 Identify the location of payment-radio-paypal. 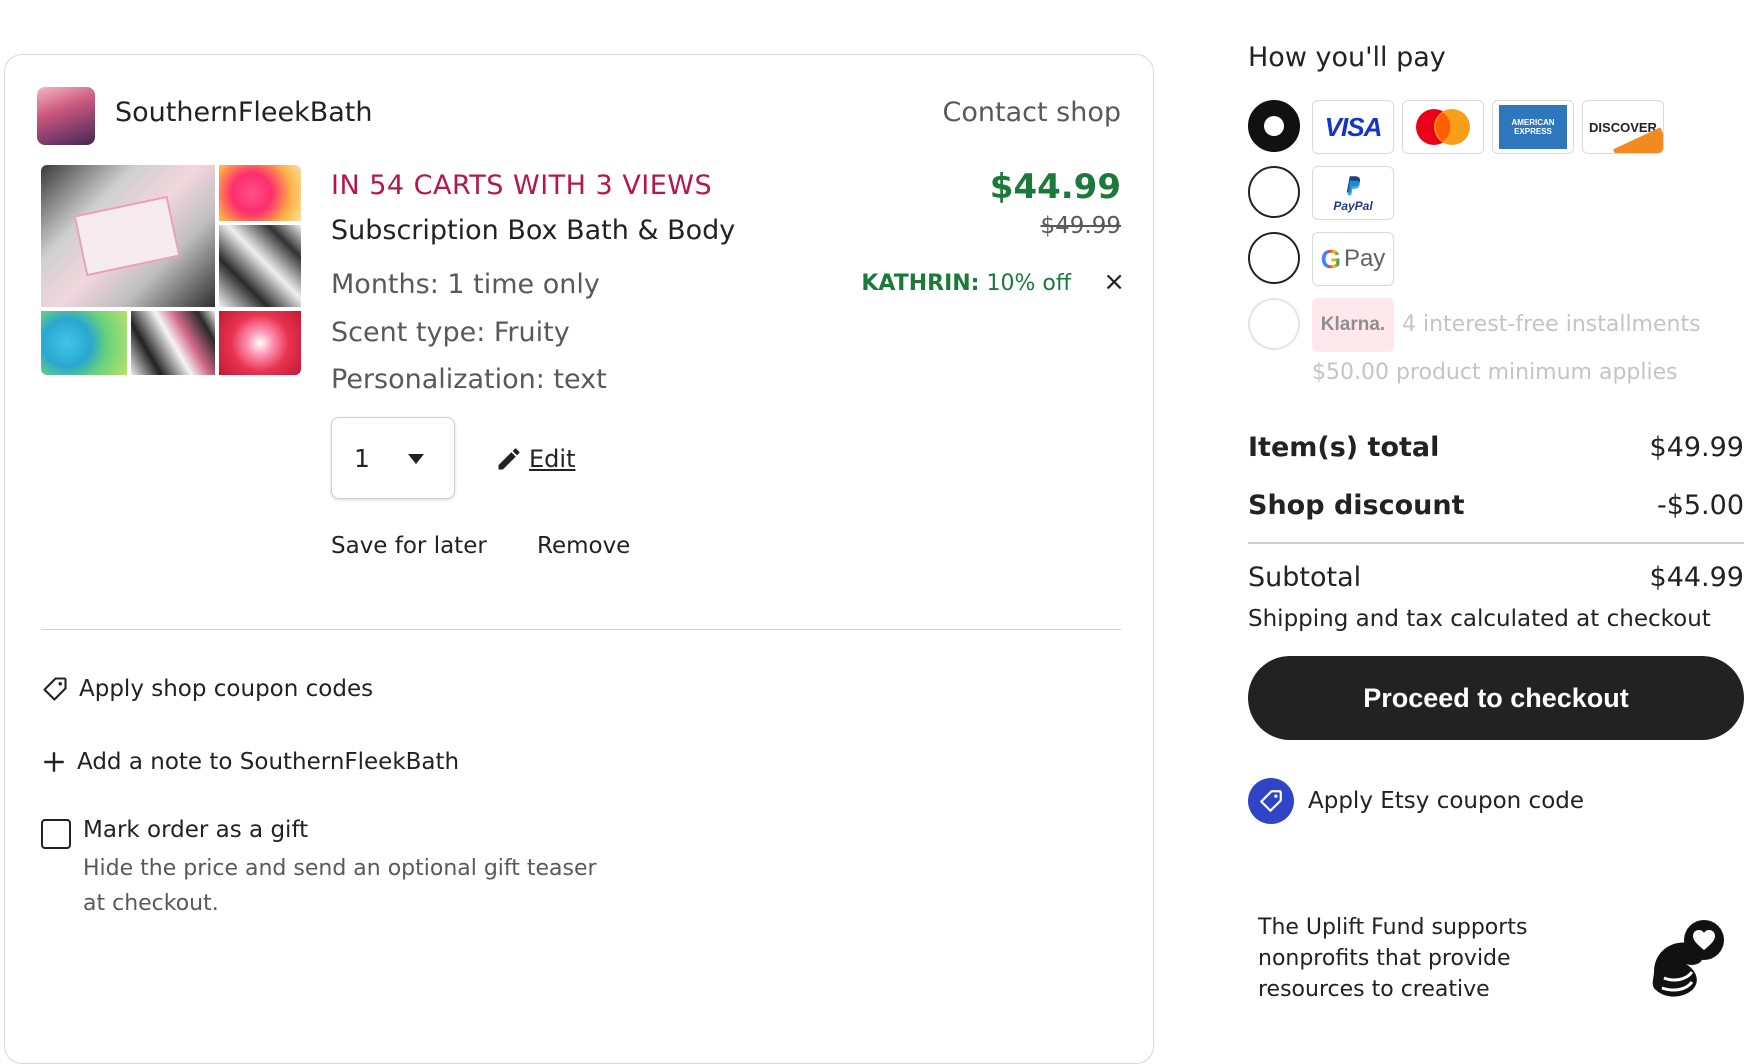
(1274, 192).